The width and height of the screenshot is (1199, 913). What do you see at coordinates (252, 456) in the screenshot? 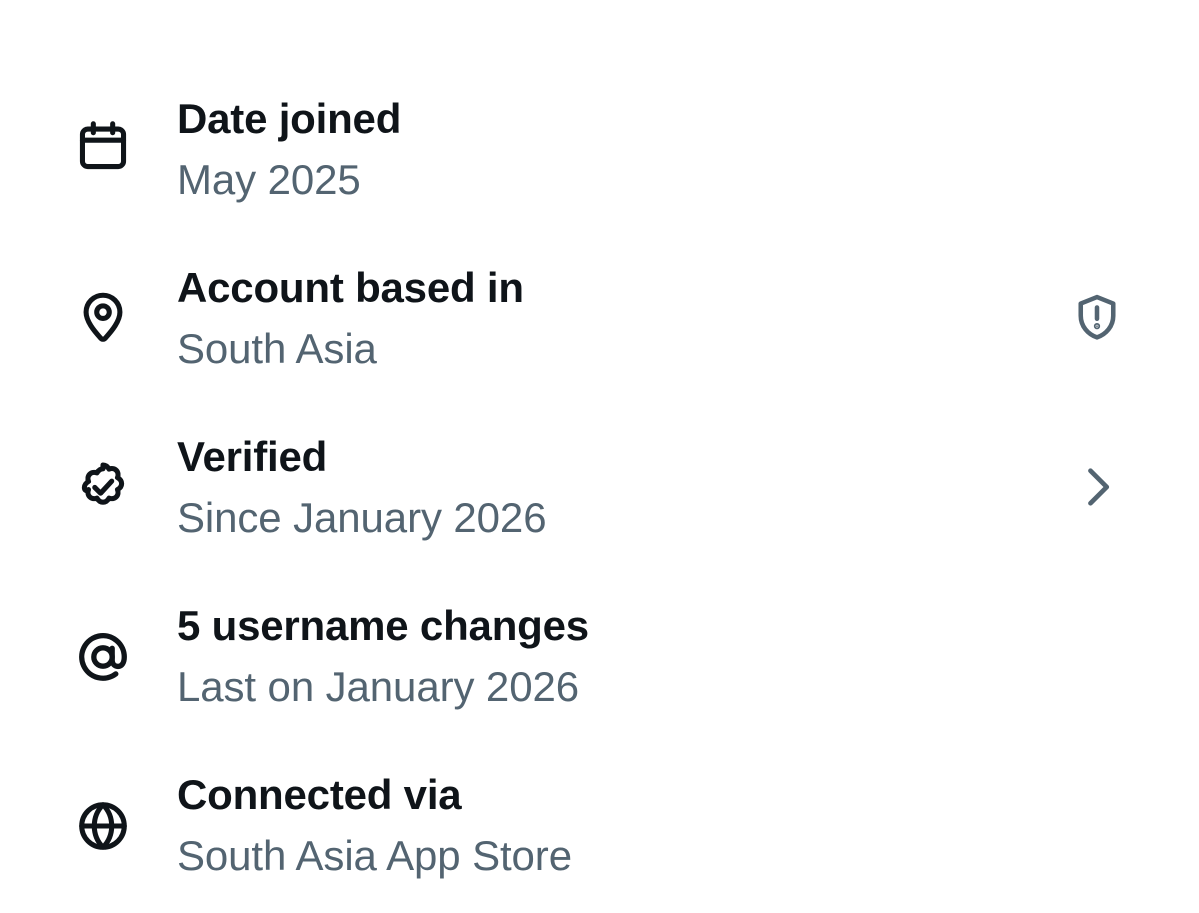
I see `row-title: Verified` at bounding box center [252, 456].